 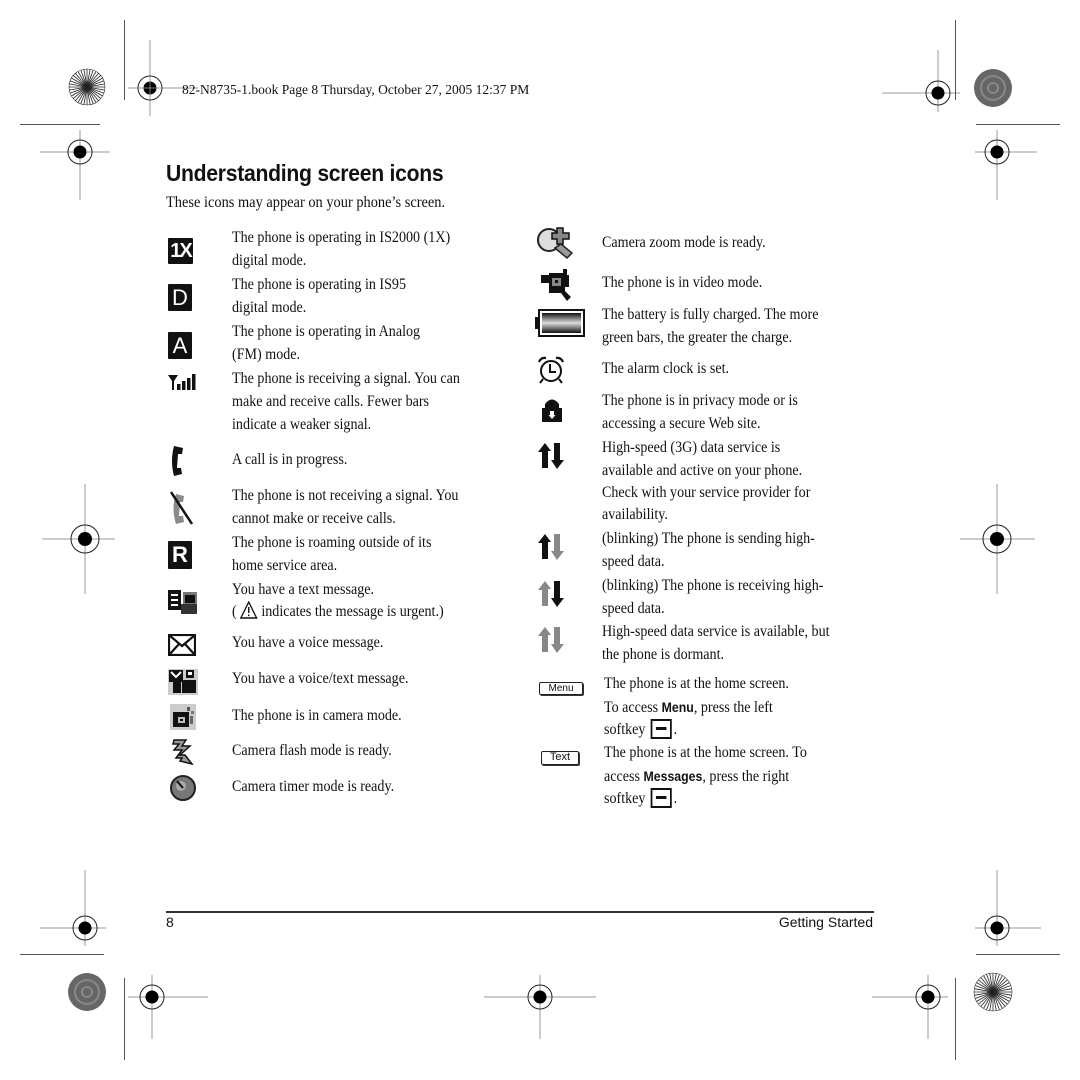 What do you see at coordinates (180, 297) in the screenshot?
I see `d-digital-icon: D` at bounding box center [180, 297].